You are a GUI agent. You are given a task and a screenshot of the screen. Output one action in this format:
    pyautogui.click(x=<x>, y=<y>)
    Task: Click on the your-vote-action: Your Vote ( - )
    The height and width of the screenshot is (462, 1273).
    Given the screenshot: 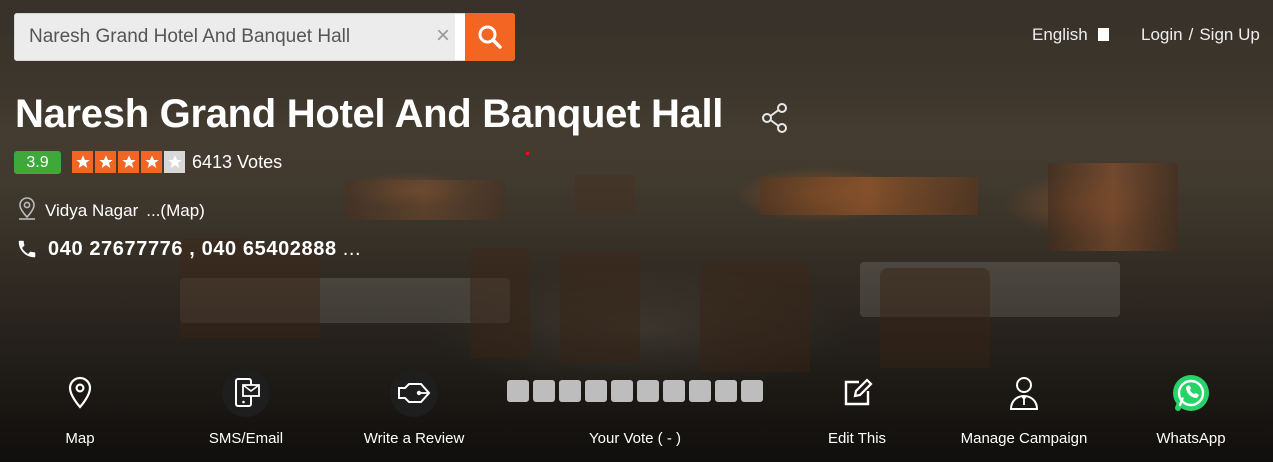 What is the action you would take?
    pyautogui.click(x=635, y=407)
    